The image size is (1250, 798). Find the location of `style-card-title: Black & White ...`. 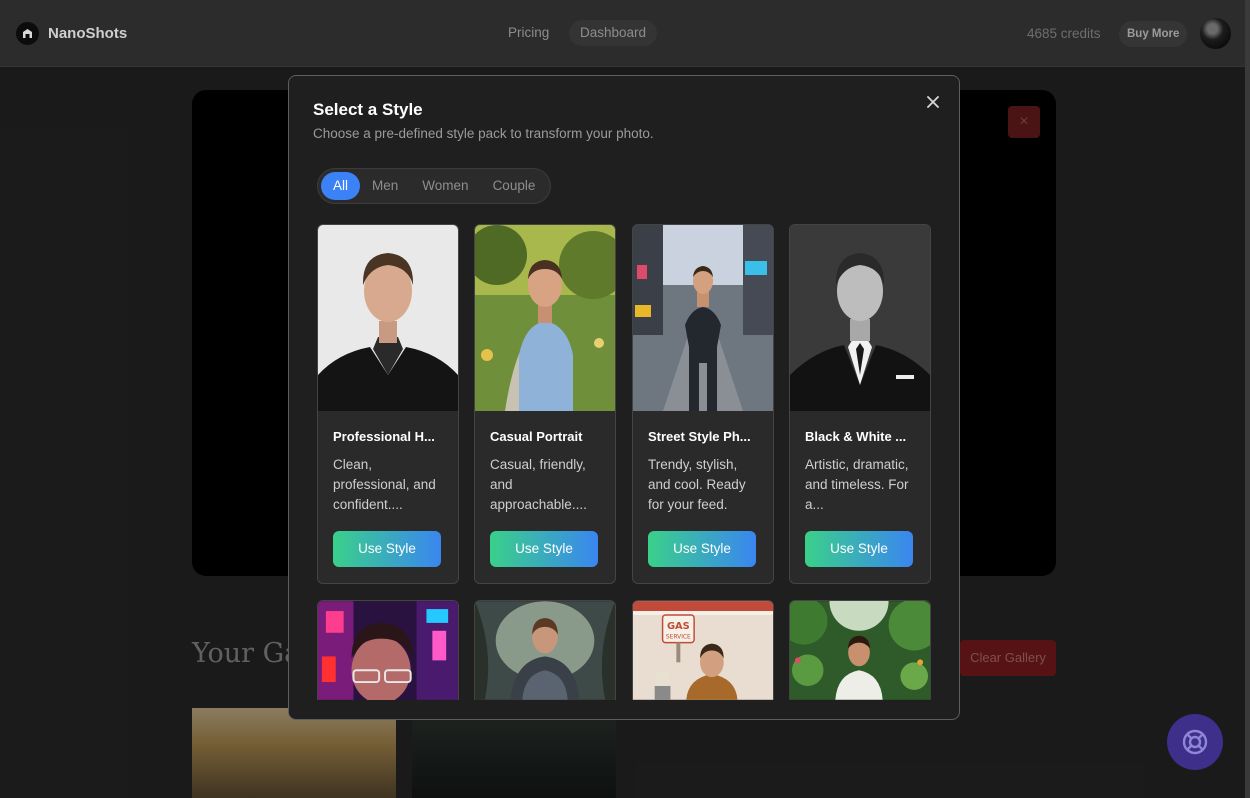

style-card-title: Black & White ... is located at coordinates (856, 436).